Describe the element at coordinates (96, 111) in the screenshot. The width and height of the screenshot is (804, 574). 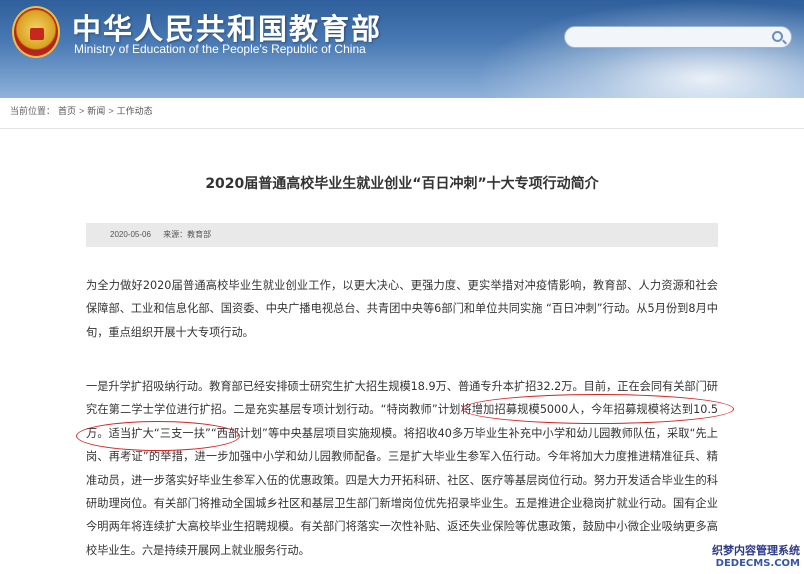
I see `breadcrumb-news: 新闻` at that location.